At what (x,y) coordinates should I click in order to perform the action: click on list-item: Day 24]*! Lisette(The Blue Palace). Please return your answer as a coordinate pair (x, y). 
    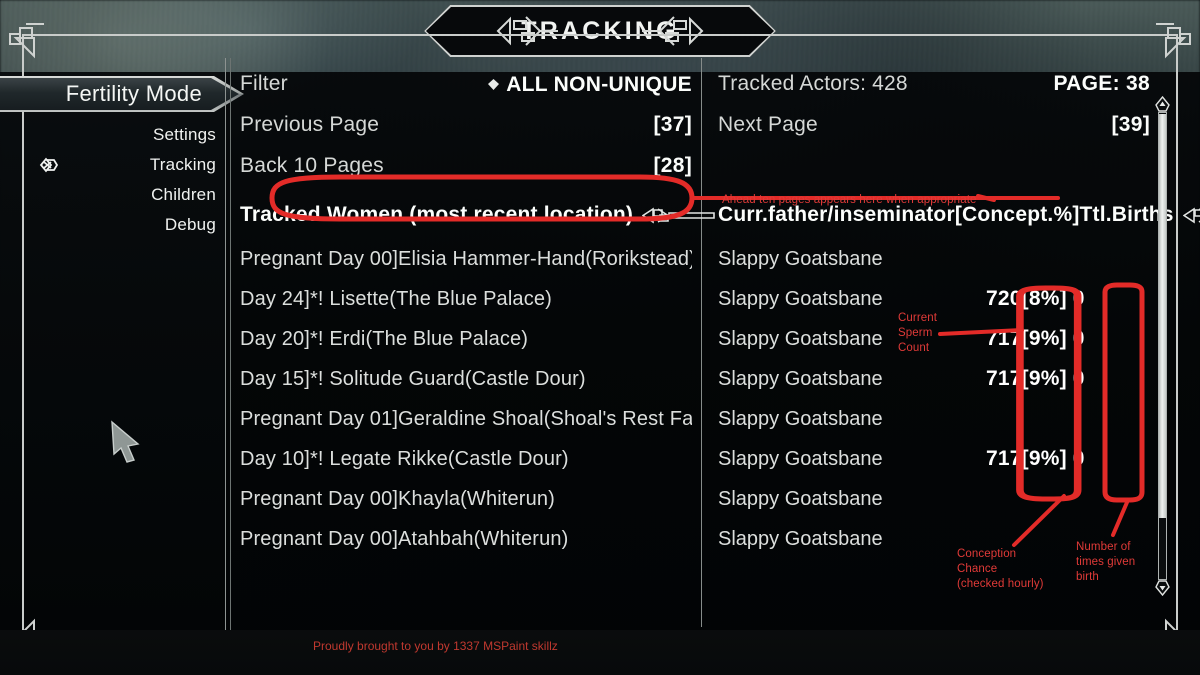
    Looking at the image, I should click on (466, 299).